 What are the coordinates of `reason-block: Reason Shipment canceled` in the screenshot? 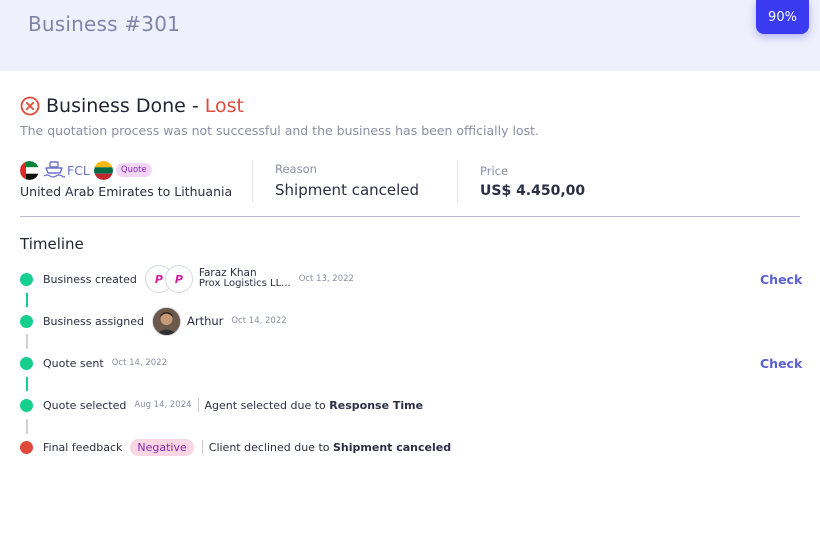 It's located at (347, 180).